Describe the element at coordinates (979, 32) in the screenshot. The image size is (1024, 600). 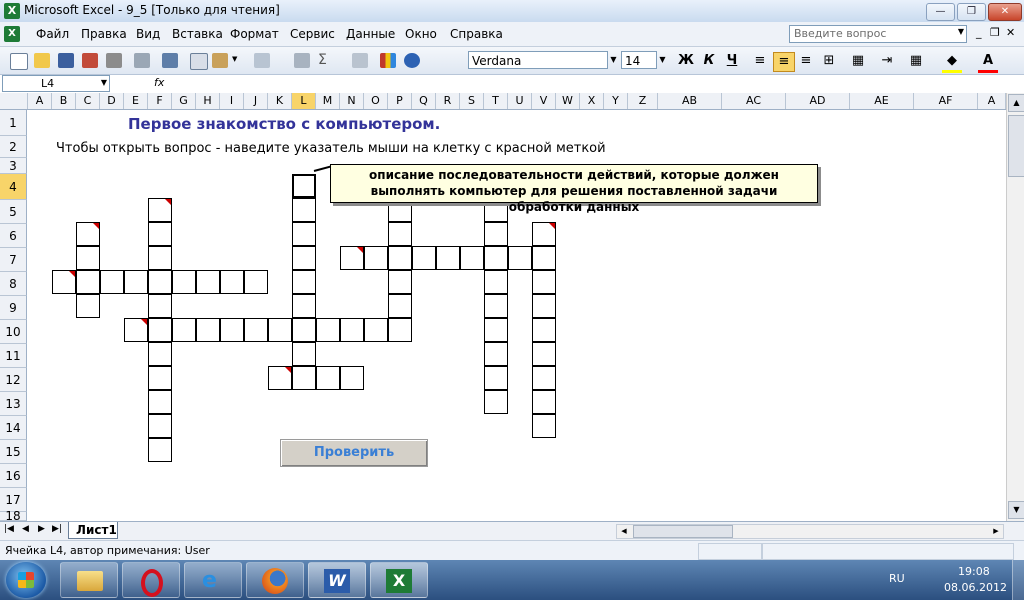
I see `doc-minimize-button: _` at that location.